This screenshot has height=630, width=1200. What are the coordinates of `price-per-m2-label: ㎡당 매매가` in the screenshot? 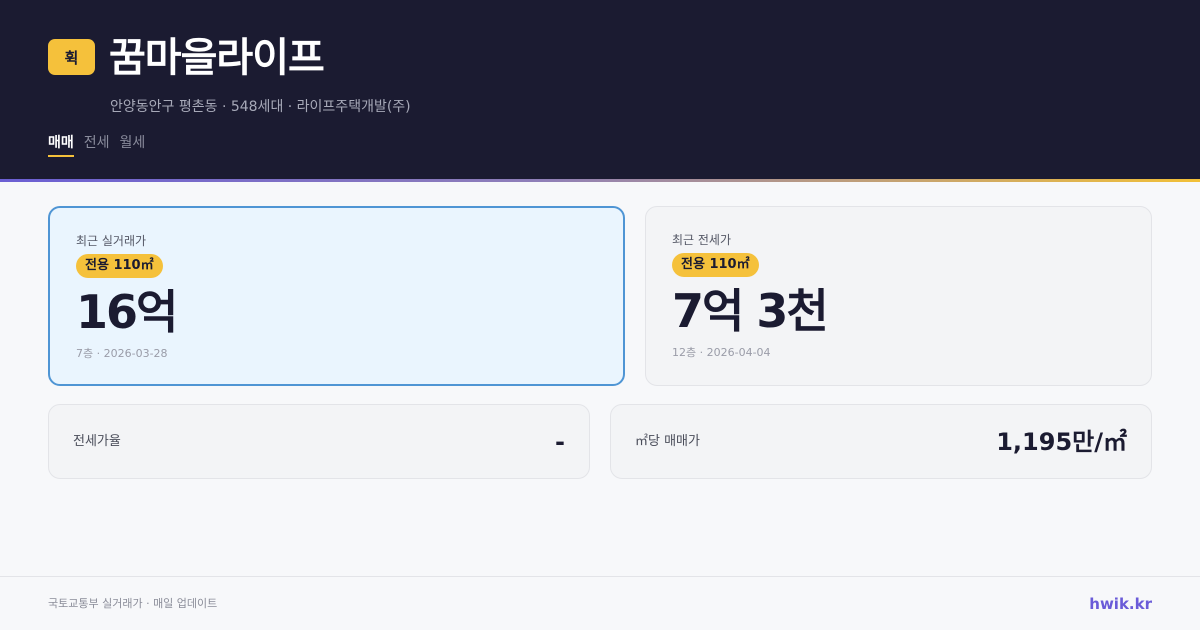 It's located at (667, 441).